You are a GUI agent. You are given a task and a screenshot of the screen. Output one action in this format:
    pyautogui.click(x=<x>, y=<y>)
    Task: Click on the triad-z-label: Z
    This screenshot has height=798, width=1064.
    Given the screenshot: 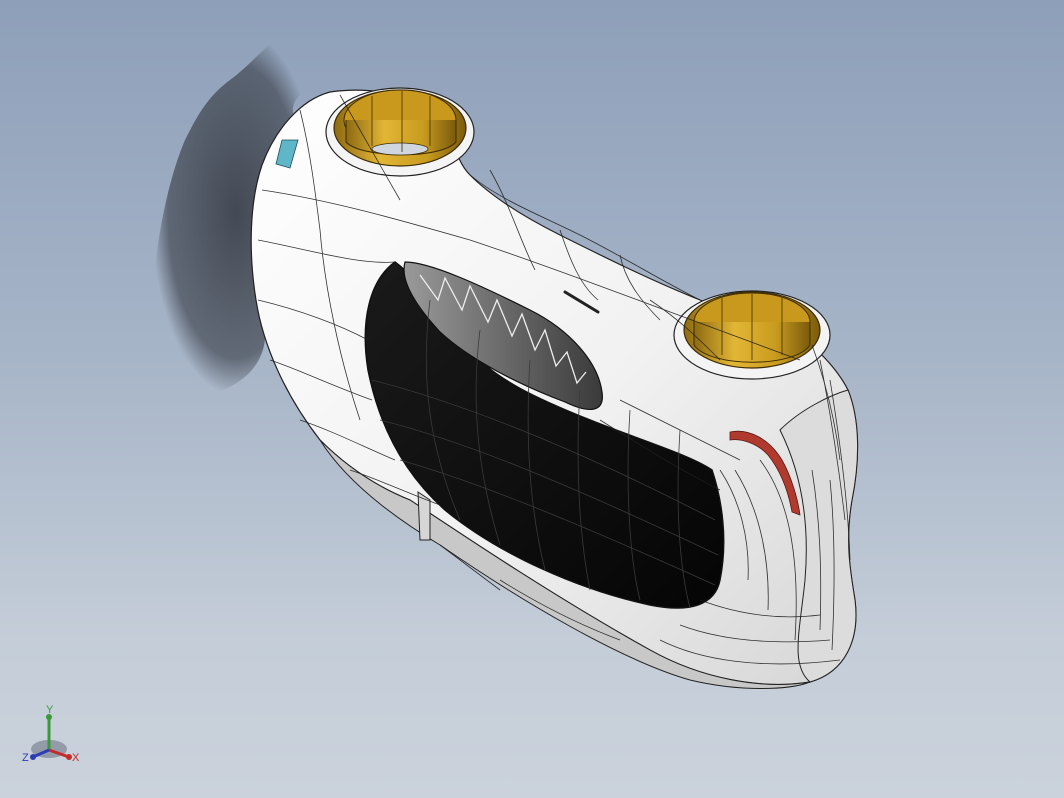 What is the action you would take?
    pyautogui.click(x=25, y=758)
    